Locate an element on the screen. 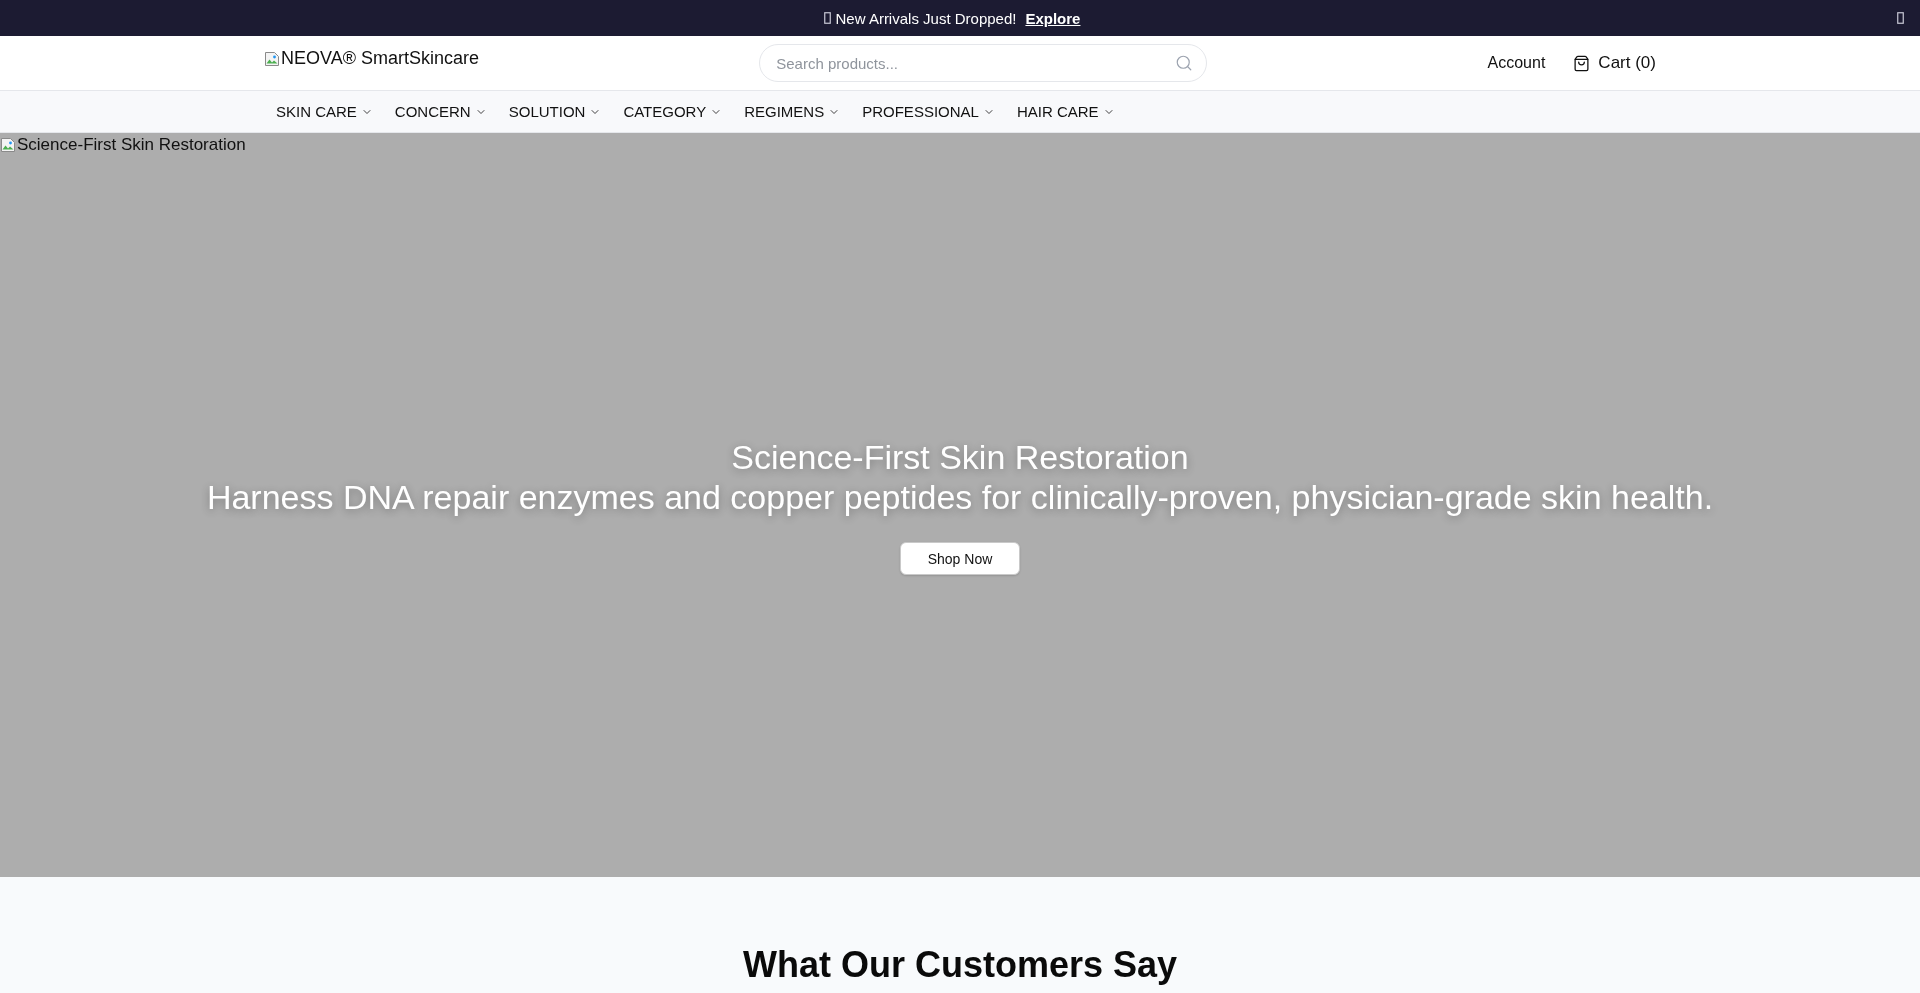  nav-menu-item: SKIN CARE is located at coordinates (324, 111).